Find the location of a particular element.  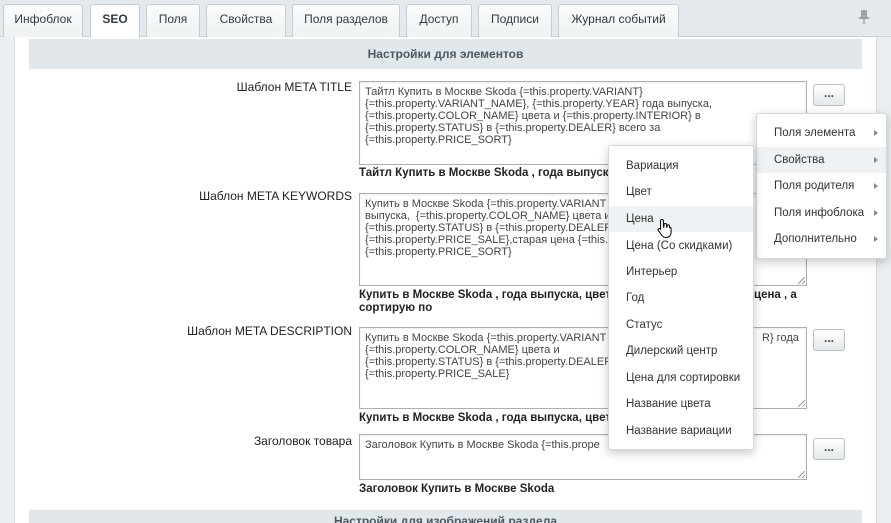

submenu-item: Цвет is located at coordinates (681, 192).